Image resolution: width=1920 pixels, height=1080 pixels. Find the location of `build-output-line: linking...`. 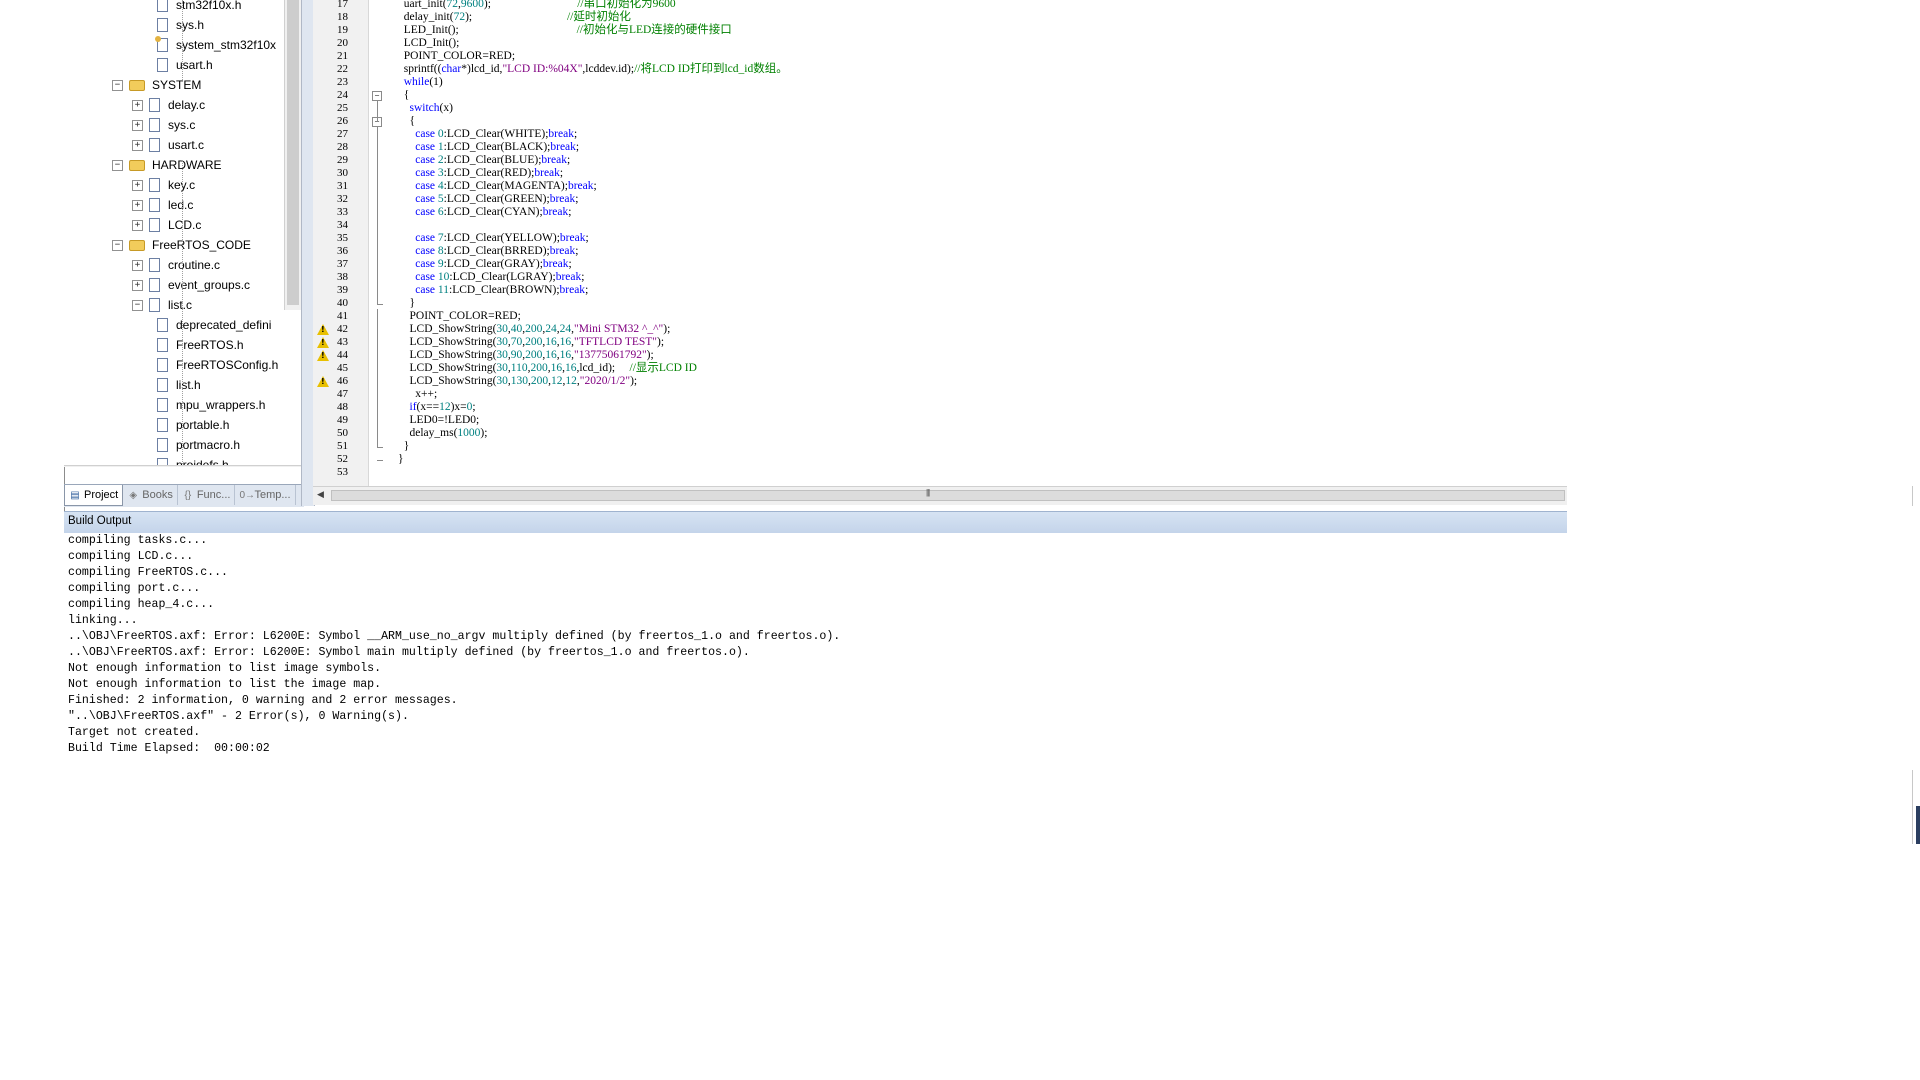

build-output-line: linking... is located at coordinates (103, 620).